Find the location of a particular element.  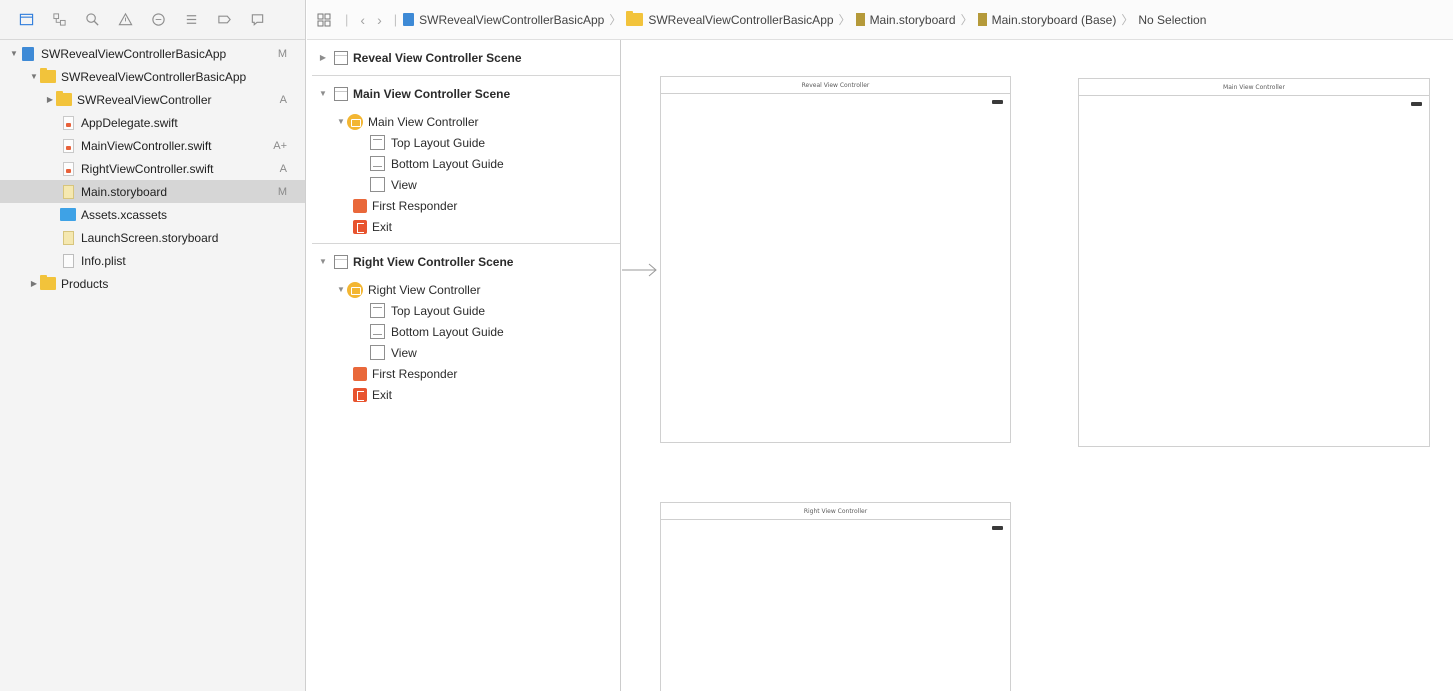

outline-item-view-controller: ▼ Right View Controller is located at coordinates (463, 289).